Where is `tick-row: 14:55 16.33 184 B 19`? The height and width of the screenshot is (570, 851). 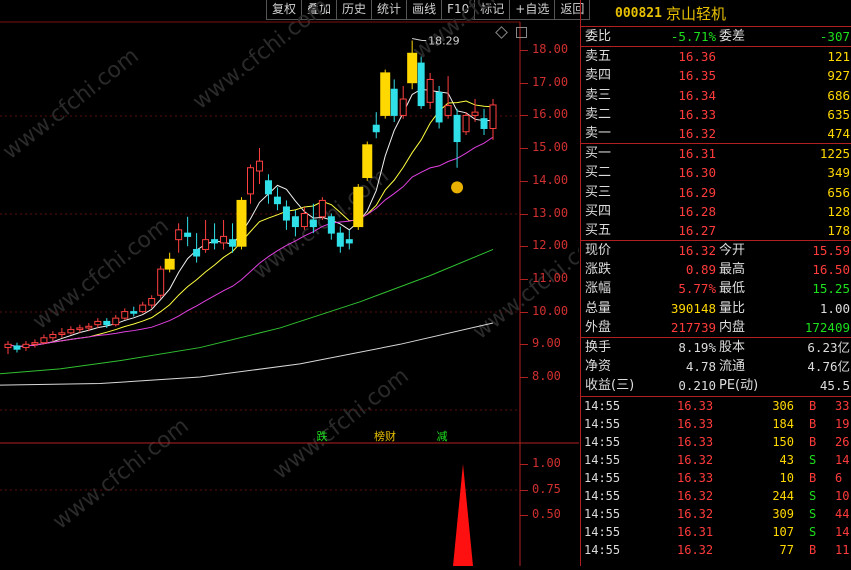
tick-row: 14:55 16.33 184 B 19 is located at coordinates (716, 424).